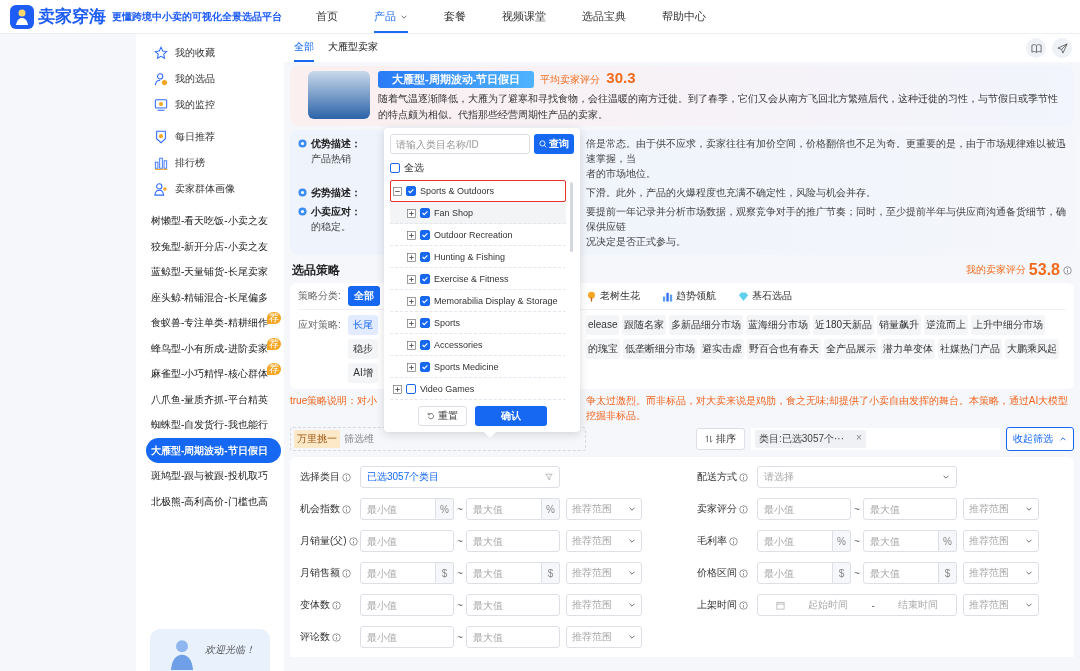 This screenshot has height=671, width=1080. Describe the element at coordinates (460, 477) in the screenshot. I see `category-field: 已选3057个类目` at that location.